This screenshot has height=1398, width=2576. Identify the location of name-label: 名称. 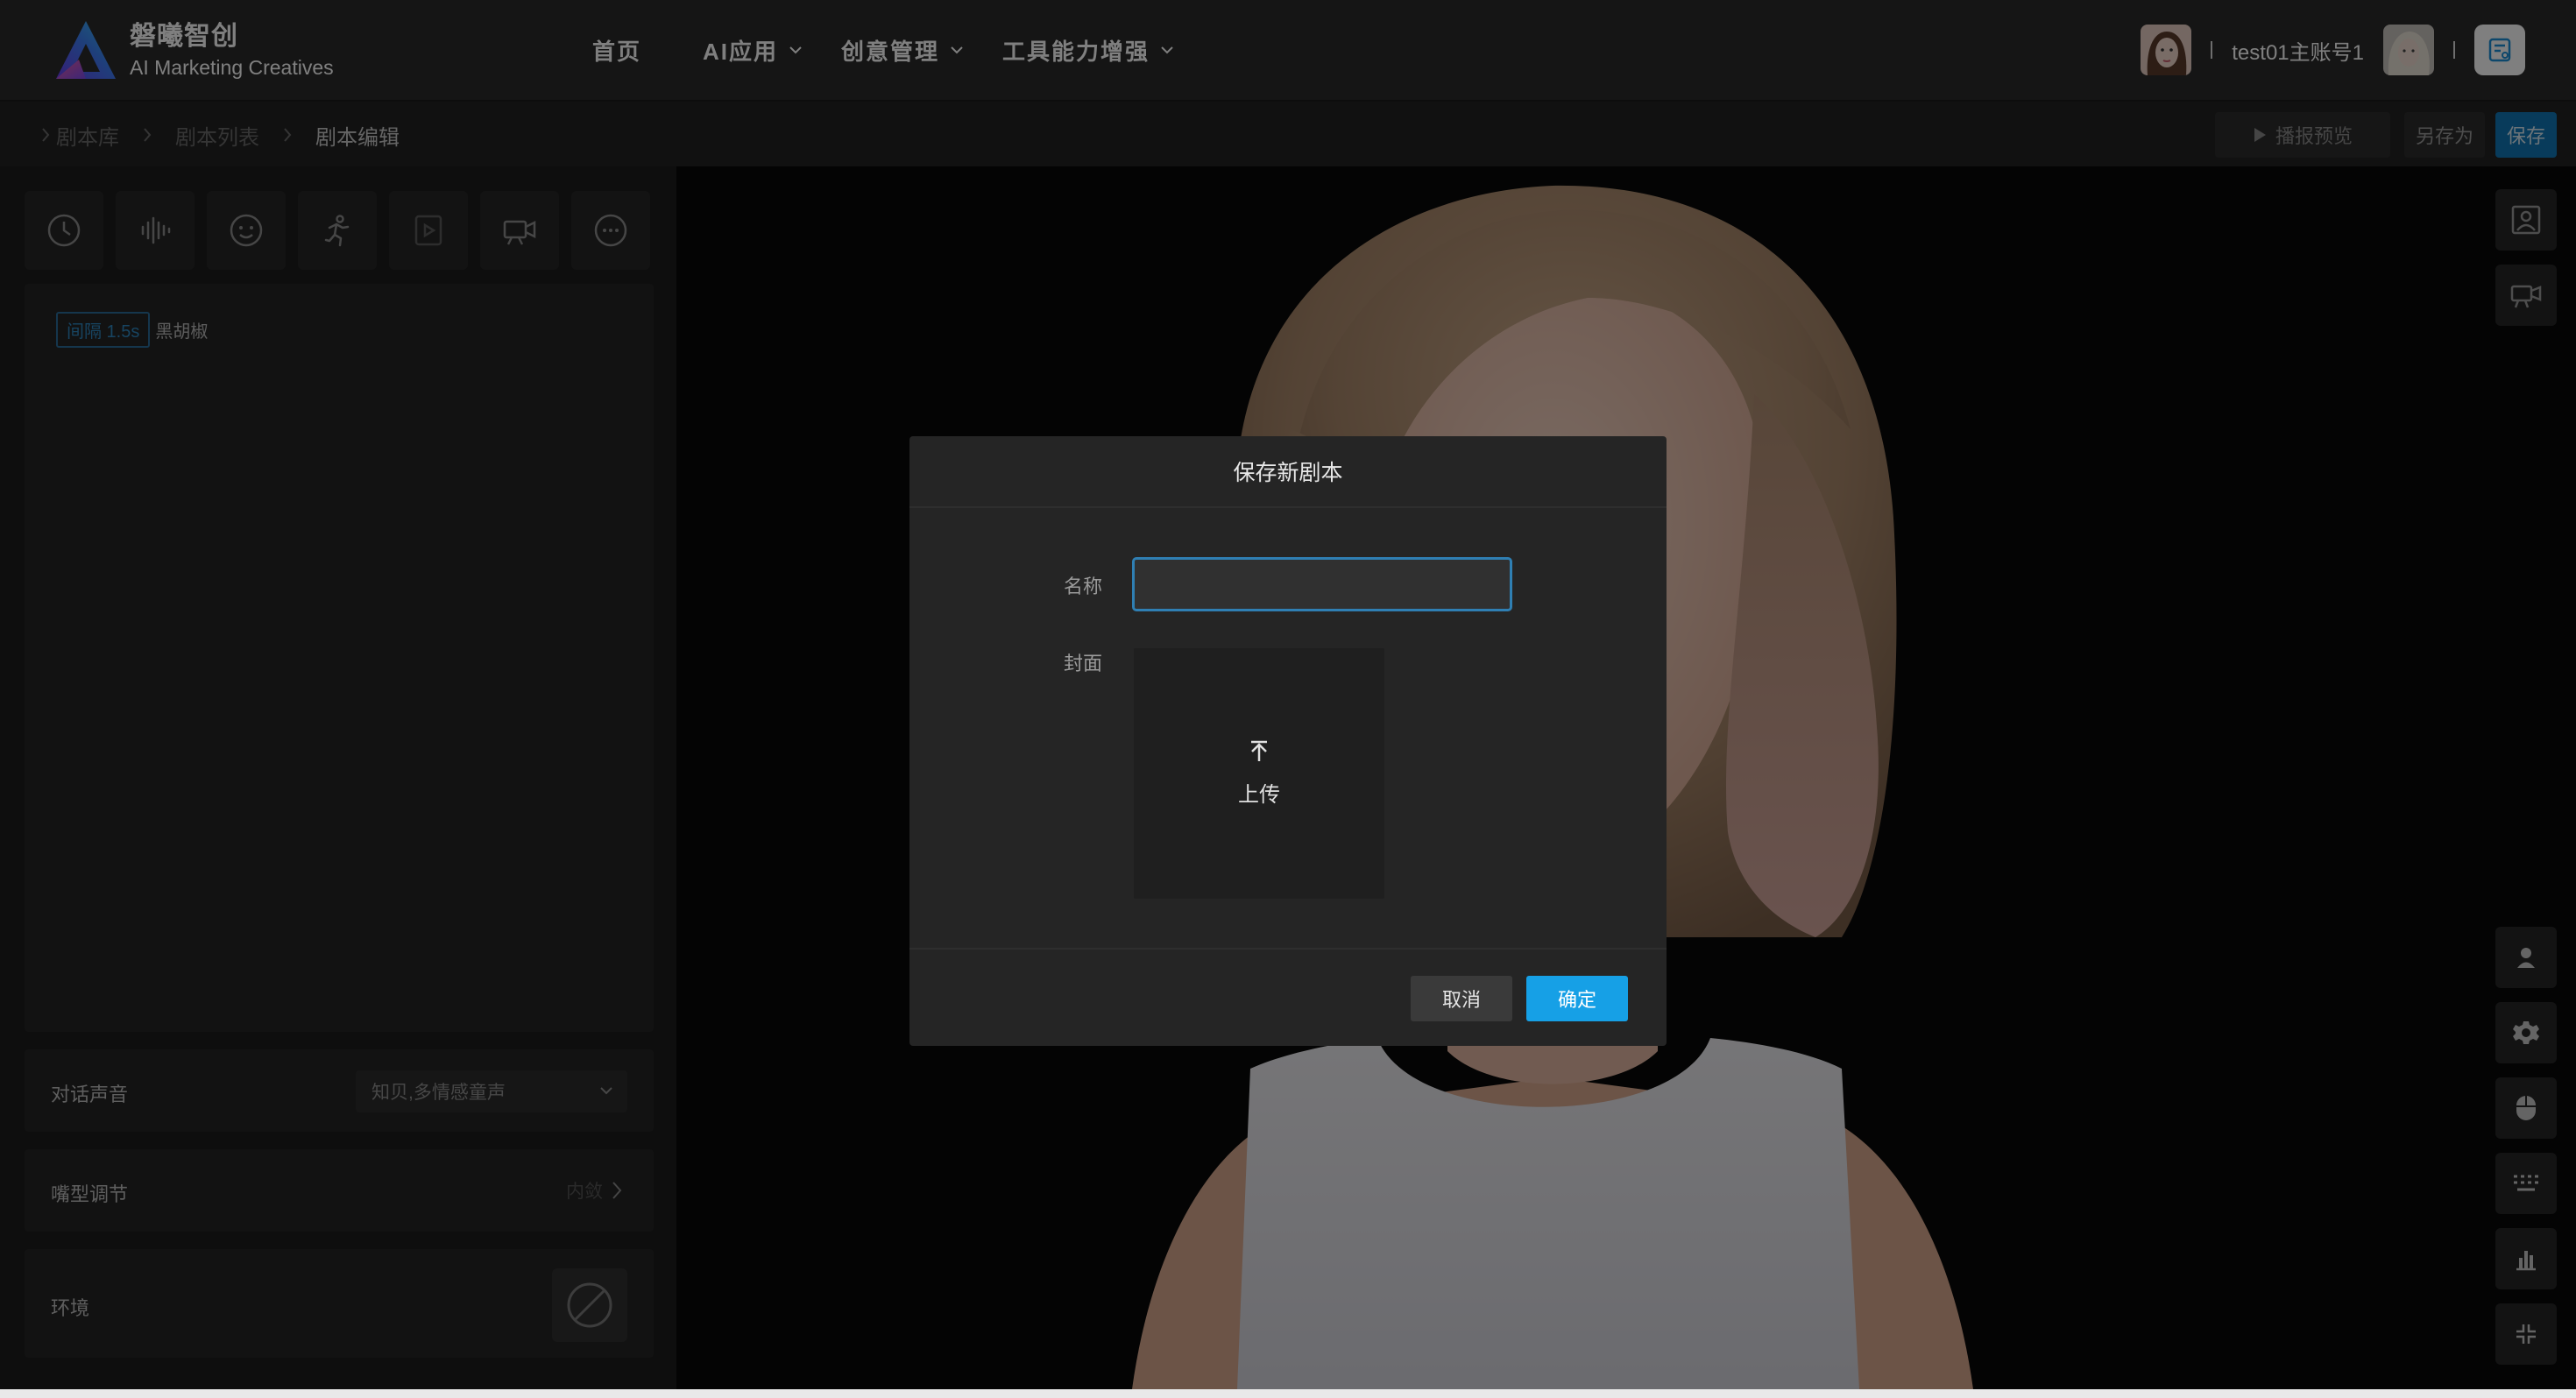
(1083, 586).